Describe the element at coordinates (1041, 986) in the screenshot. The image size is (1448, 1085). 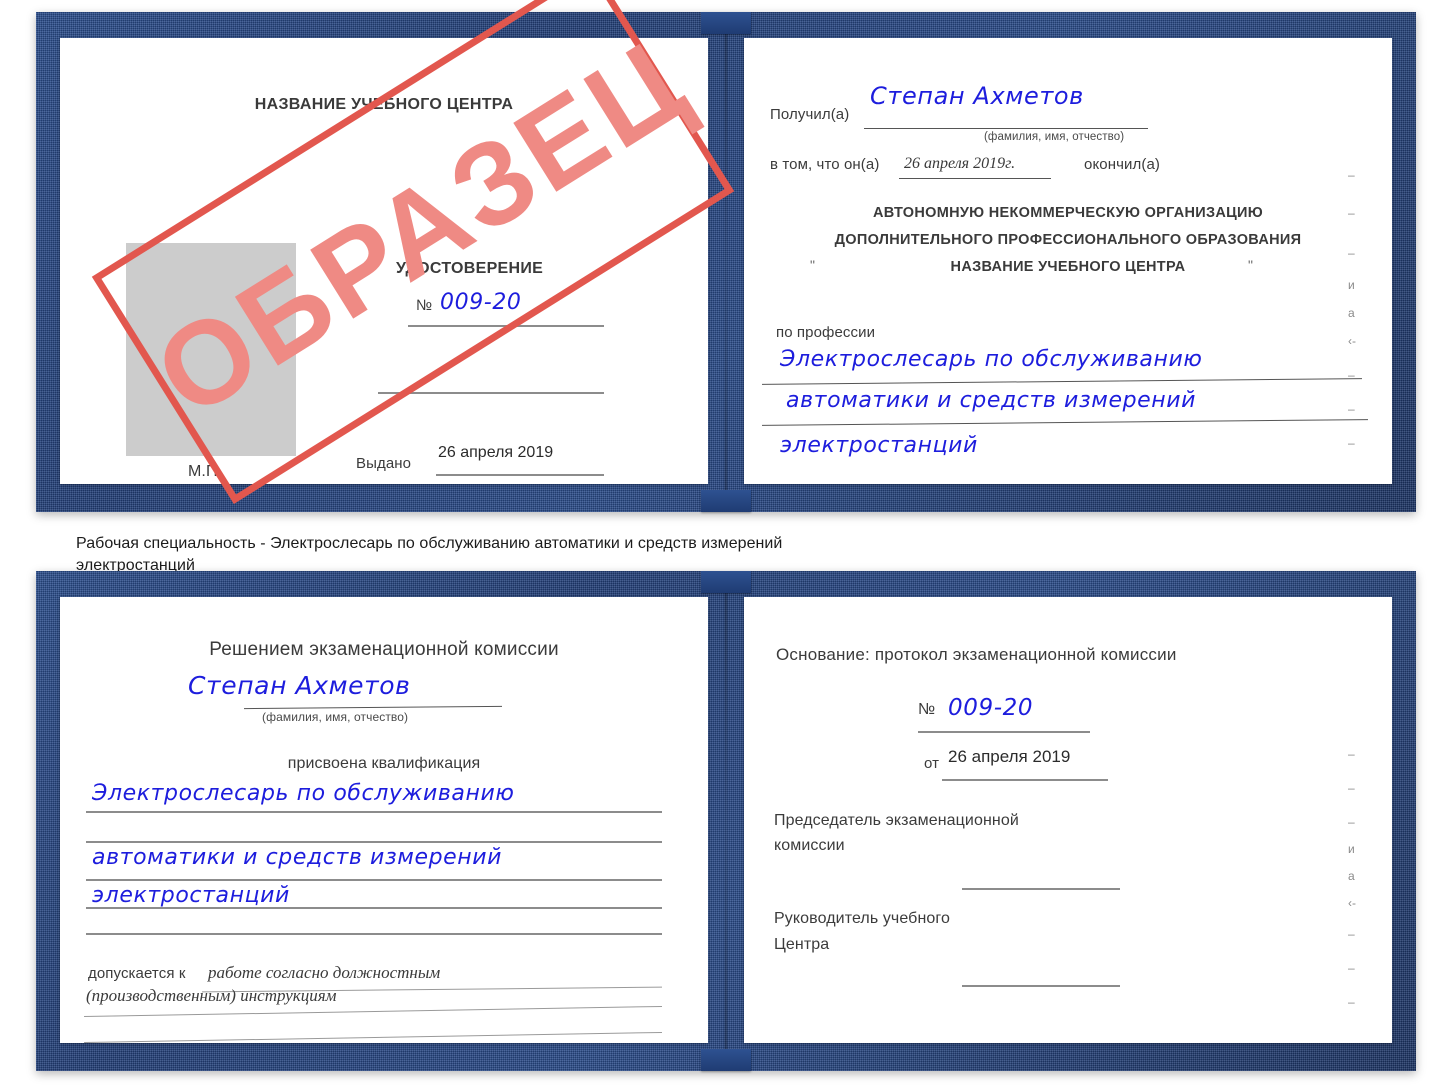
I see `head-signature-rule` at that location.